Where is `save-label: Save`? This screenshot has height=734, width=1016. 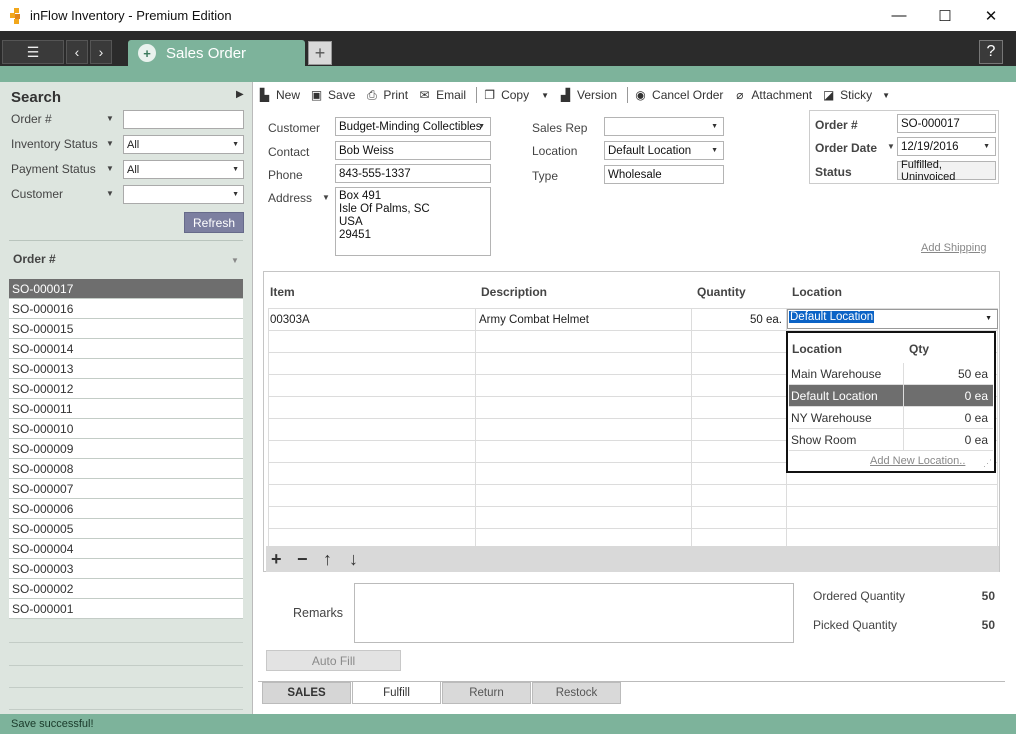
save-label: Save is located at coordinates (342, 95).